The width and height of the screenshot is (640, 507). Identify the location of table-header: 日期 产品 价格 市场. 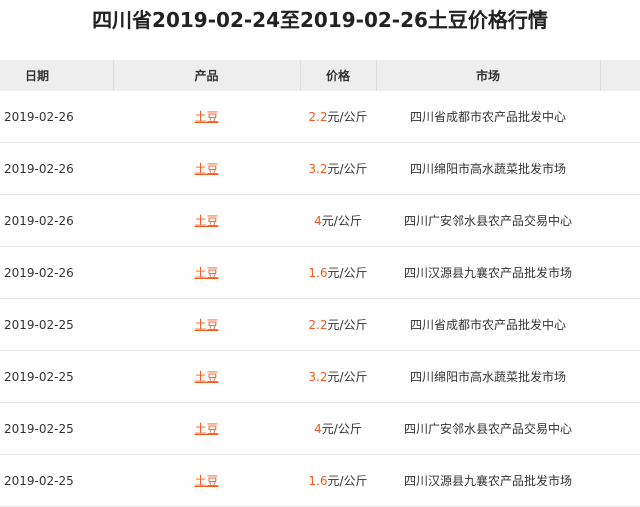
(320, 75).